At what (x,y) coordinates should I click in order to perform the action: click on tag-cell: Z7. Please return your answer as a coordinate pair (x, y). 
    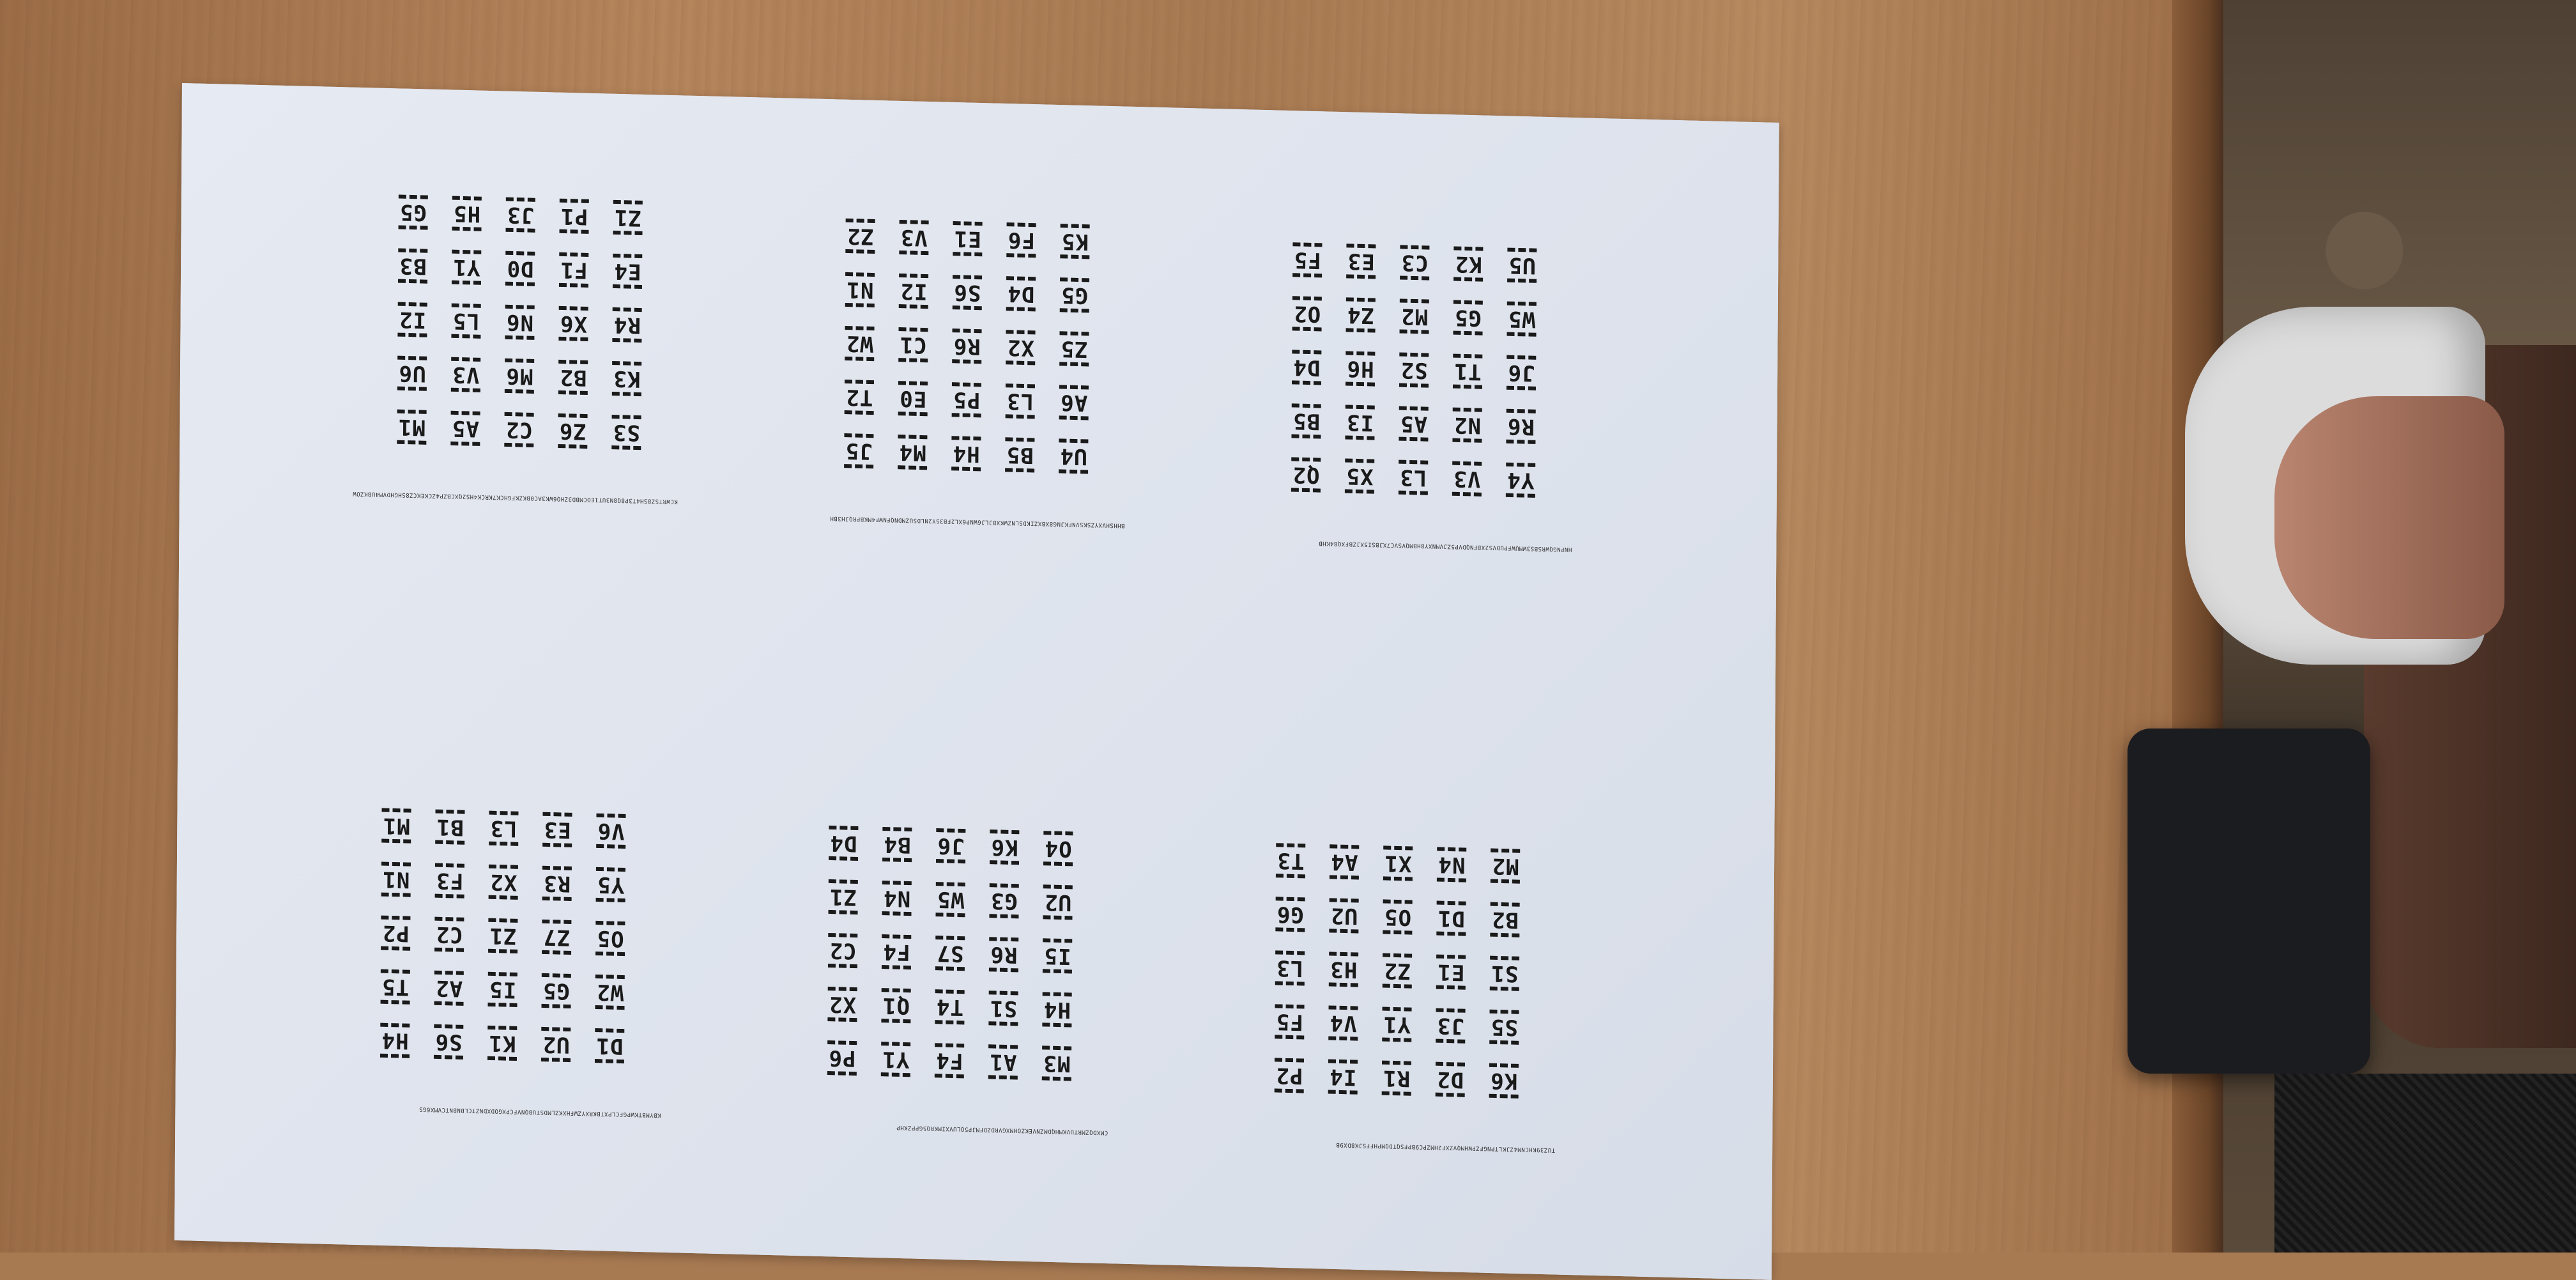
    Looking at the image, I should click on (556, 938).